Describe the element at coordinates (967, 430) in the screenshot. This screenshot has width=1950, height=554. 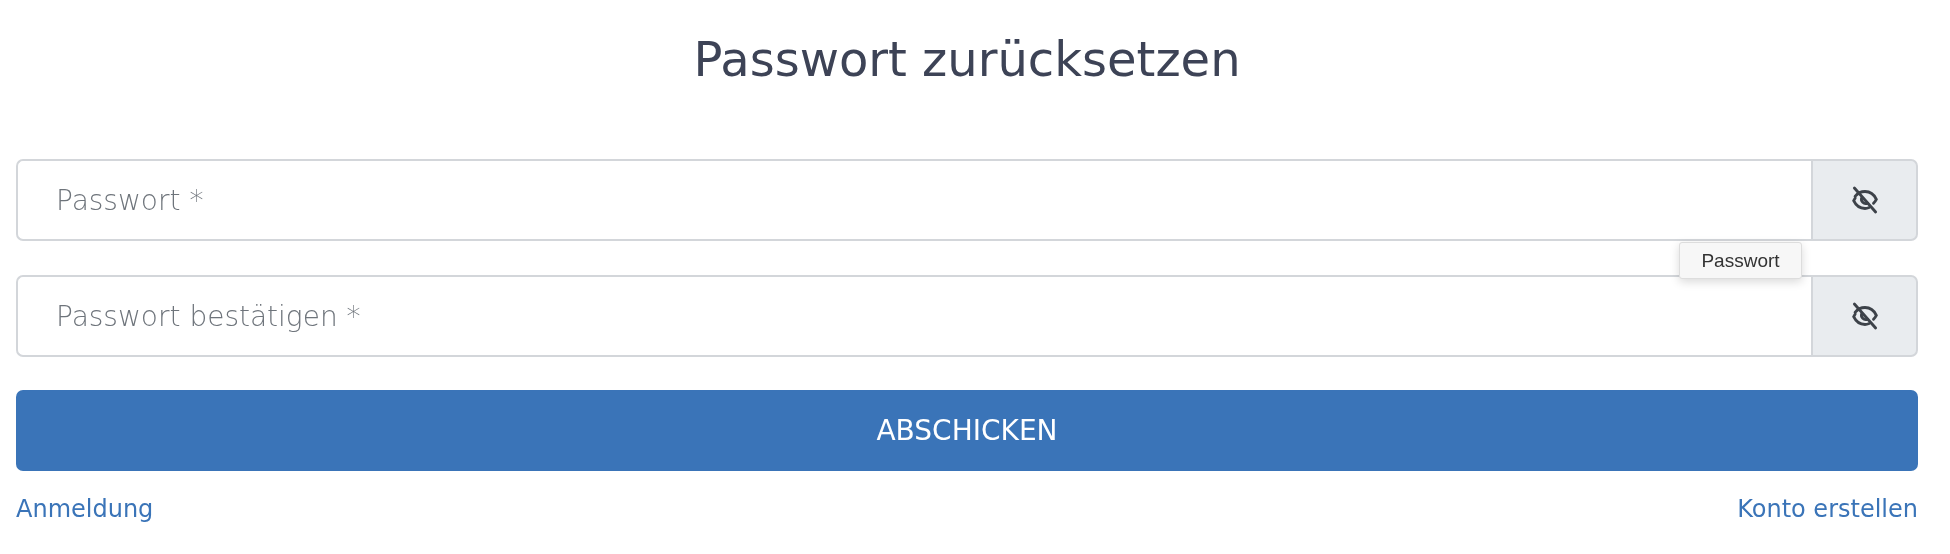
I see `submit-button: ABSCHICKEN` at that location.